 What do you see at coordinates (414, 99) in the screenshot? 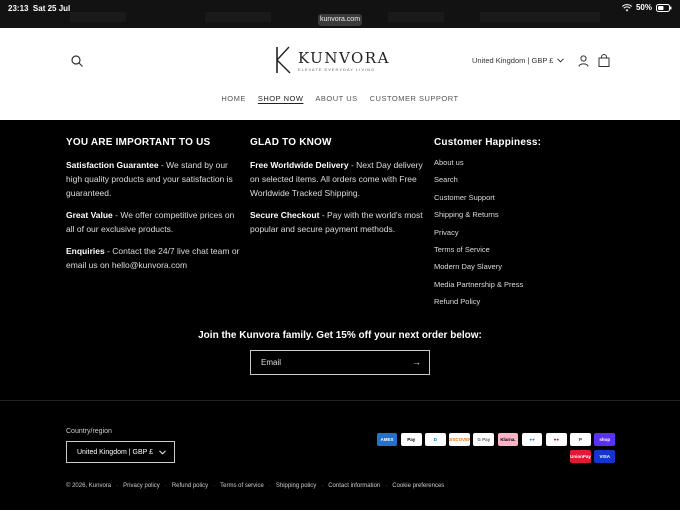
I see `nav-customer-support: CUSTOMER SUPPORT` at bounding box center [414, 99].